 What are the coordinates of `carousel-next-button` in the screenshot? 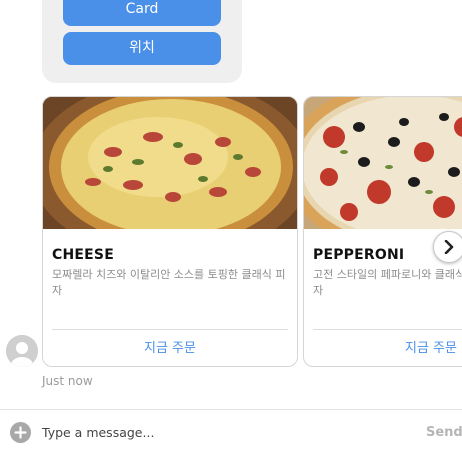 It's located at (447, 247).